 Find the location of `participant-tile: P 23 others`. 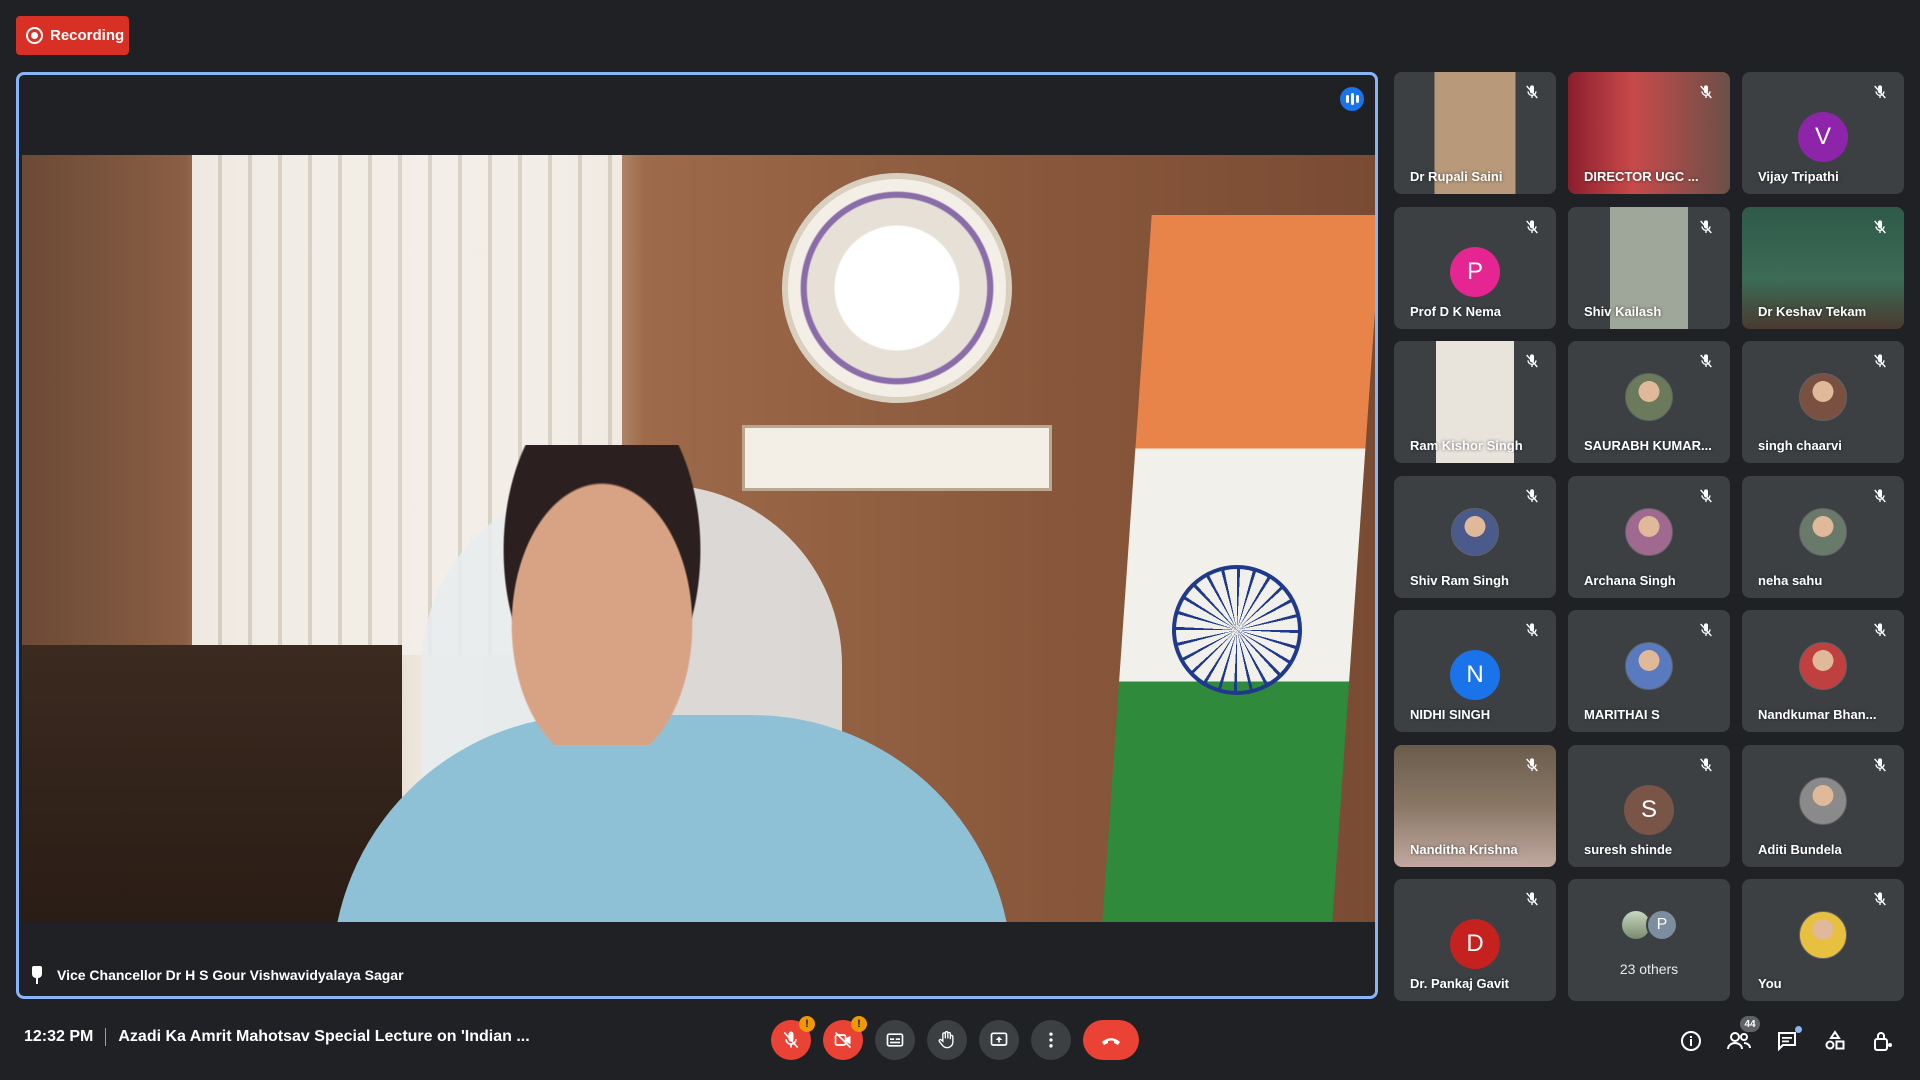

participant-tile: P 23 others is located at coordinates (1649, 940).